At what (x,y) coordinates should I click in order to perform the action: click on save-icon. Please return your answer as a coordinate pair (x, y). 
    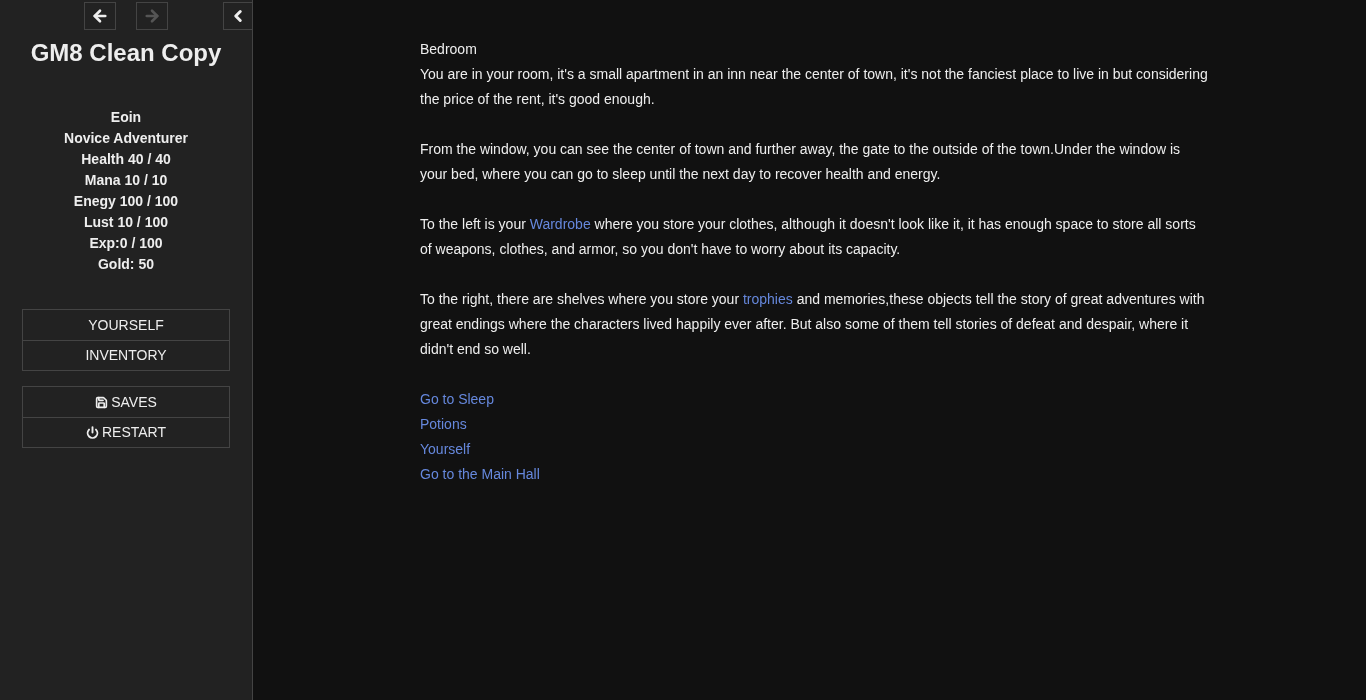
    Looking at the image, I should click on (102, 402).